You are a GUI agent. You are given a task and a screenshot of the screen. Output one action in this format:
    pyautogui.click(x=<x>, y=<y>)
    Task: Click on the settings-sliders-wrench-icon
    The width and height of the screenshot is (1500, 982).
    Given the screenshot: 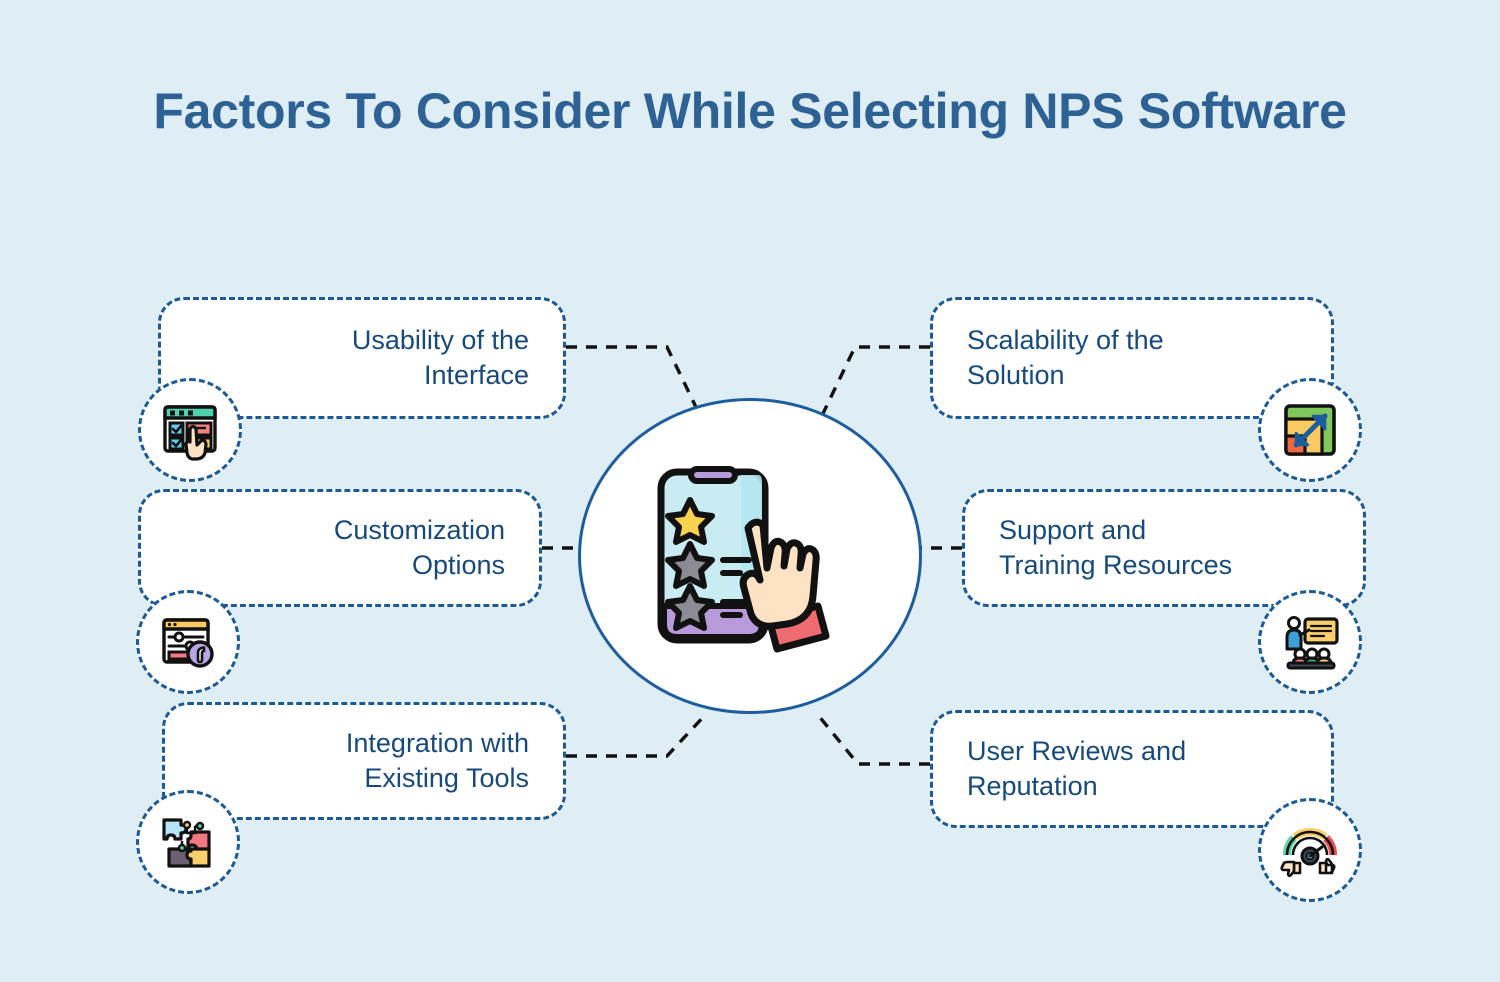 What is the action you would take?
    pyautogui.click(x=188, y=643)
    